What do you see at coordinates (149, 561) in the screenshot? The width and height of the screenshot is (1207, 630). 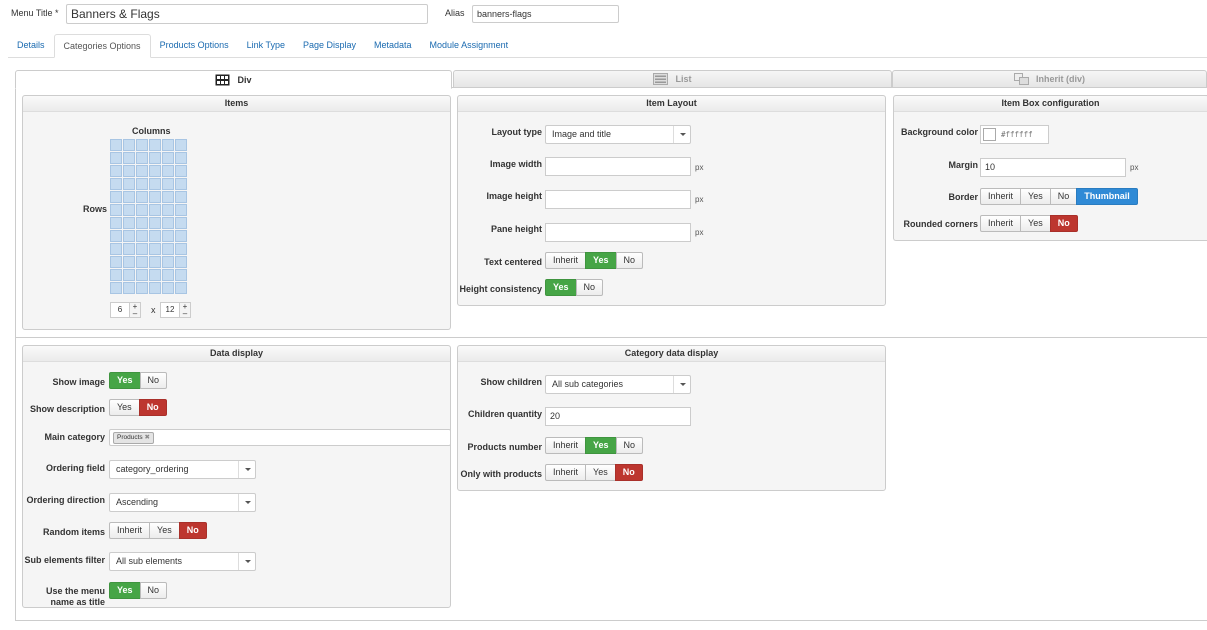 I see `sub-filter-value: All sub elements` at bounding box center [149, 561].